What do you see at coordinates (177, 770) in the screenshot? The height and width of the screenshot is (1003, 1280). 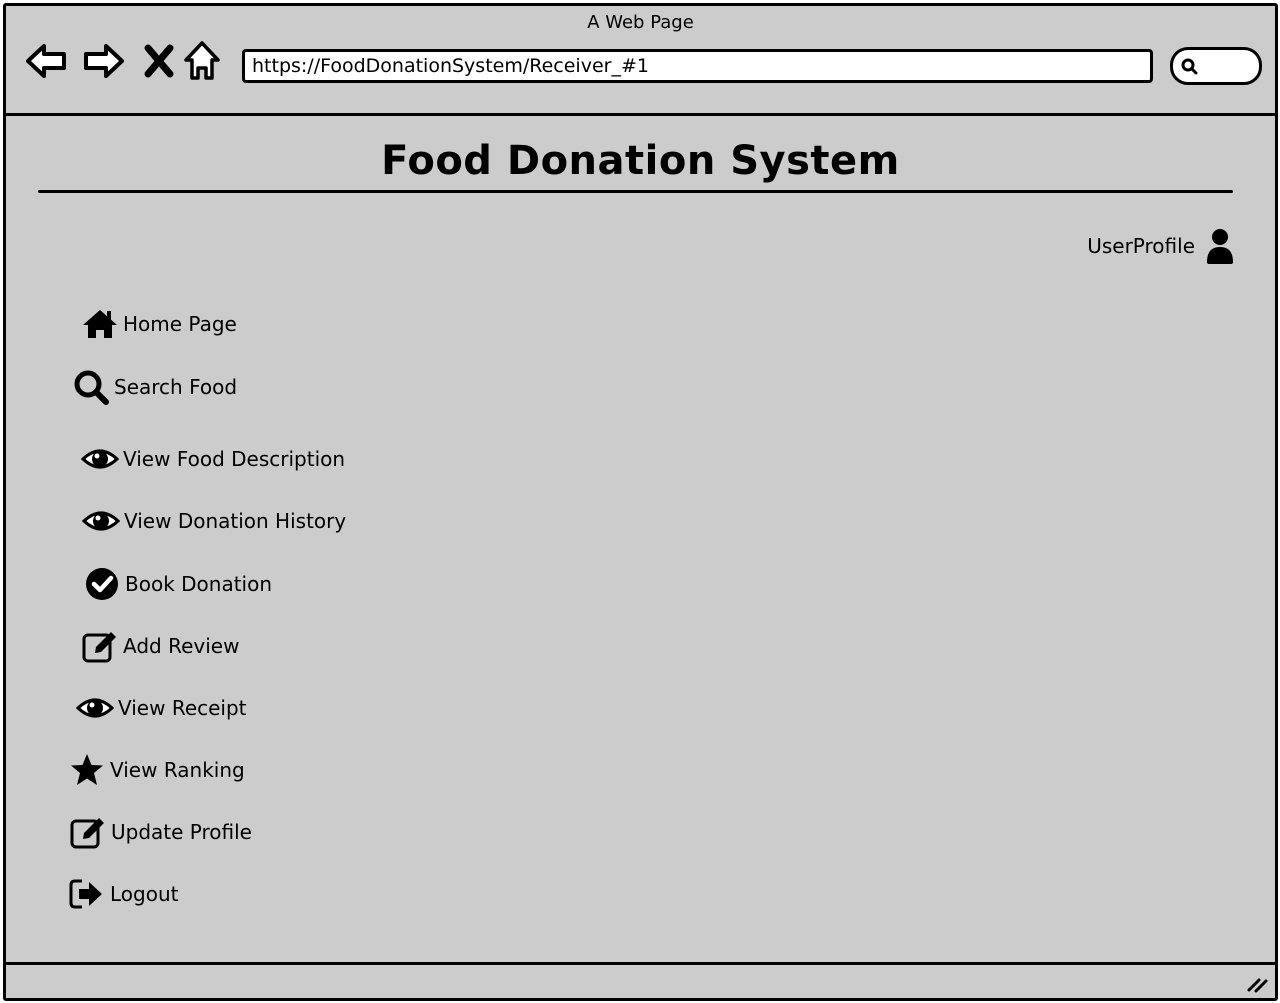 I see `menu-item-label: View Ranking` at bounding box center [177, 770].